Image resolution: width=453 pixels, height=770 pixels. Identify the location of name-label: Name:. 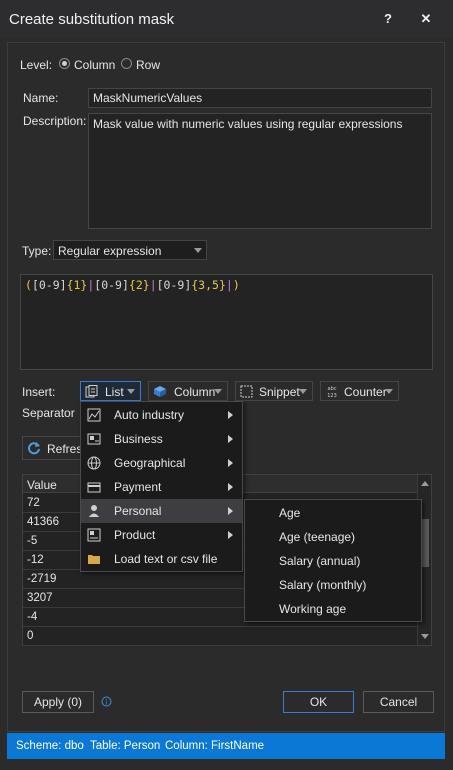
(41, 98).